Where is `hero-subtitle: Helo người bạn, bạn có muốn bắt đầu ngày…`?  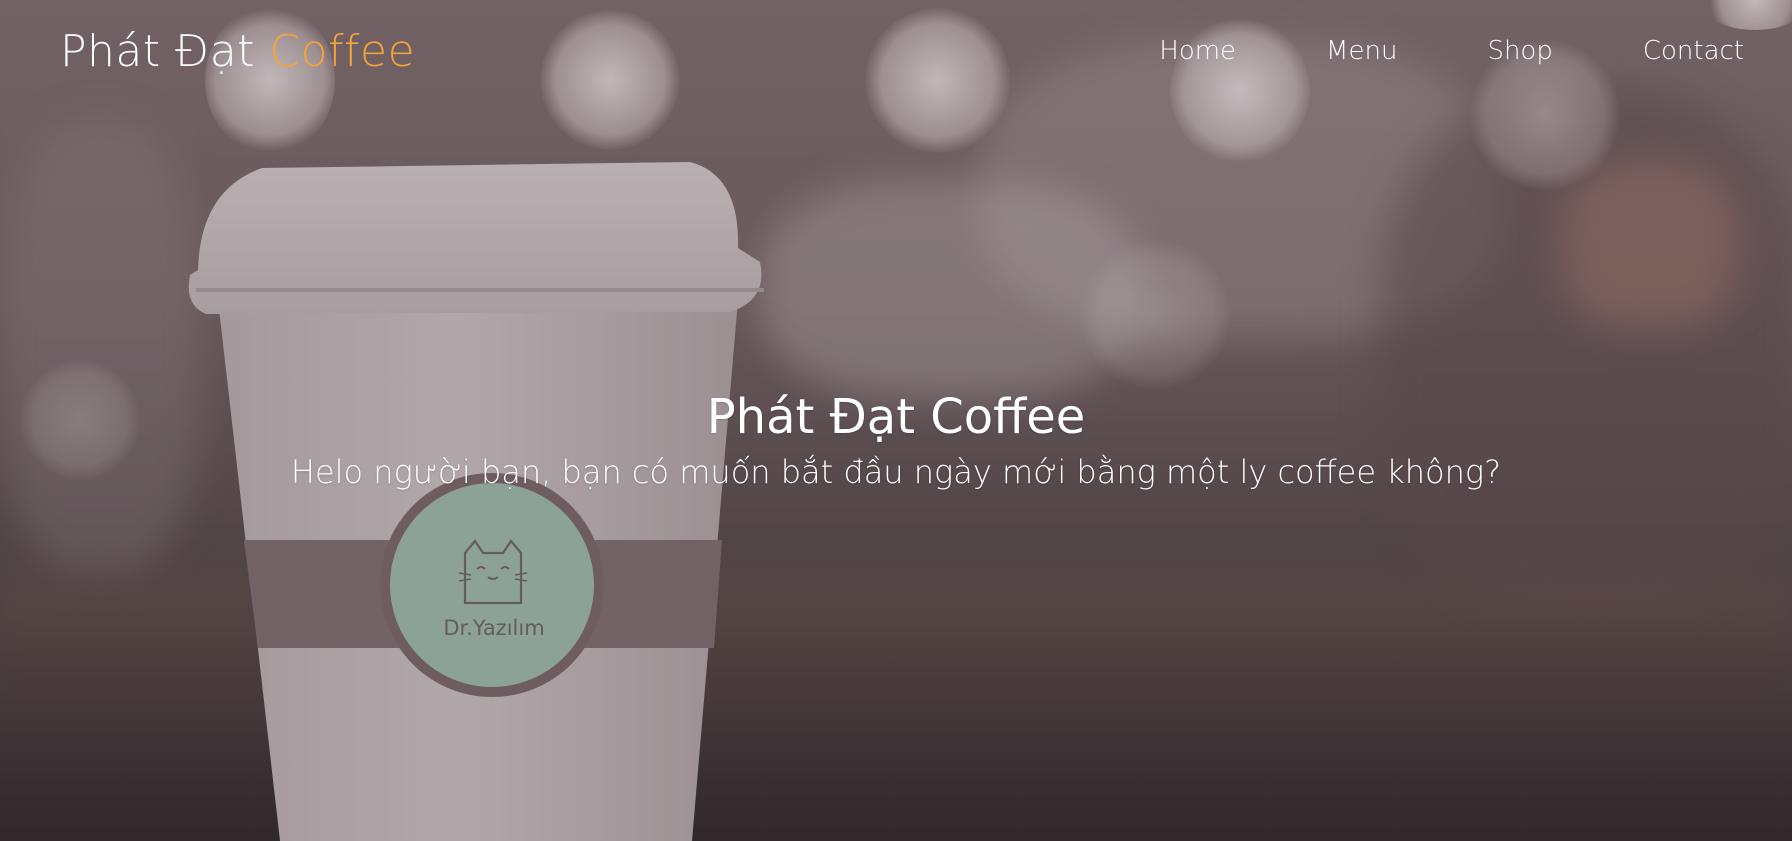 hero-subtitle: Helo người bạn, bạn có muốn bắt đầu ngày… is located at coordinates (896, 472).